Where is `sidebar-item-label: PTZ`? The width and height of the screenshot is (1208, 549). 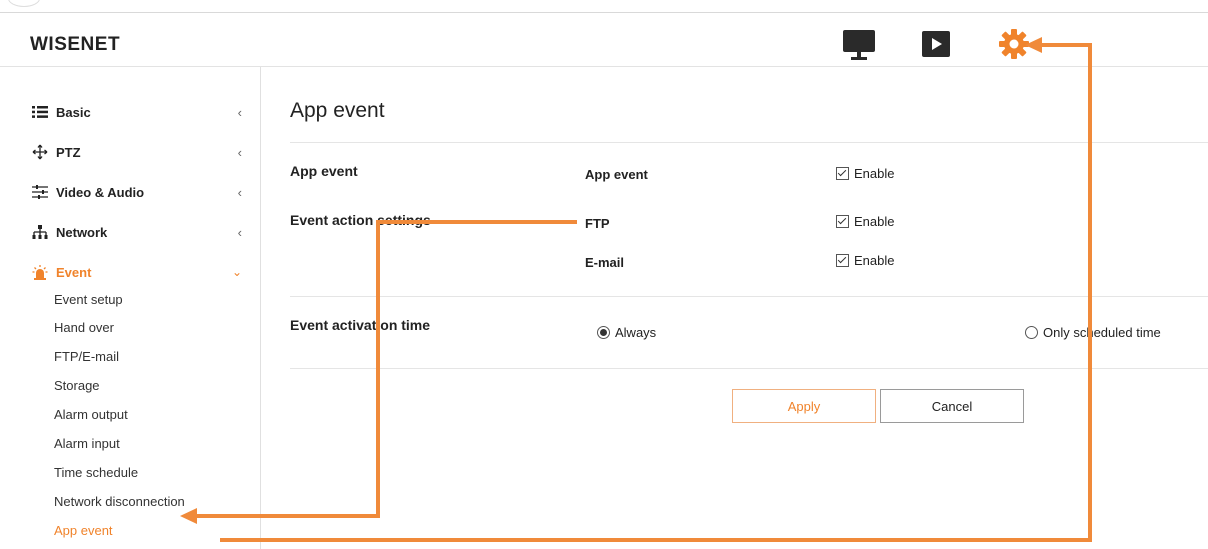
sidebar-item-label: PTZ is located at coordinates (68, 152).